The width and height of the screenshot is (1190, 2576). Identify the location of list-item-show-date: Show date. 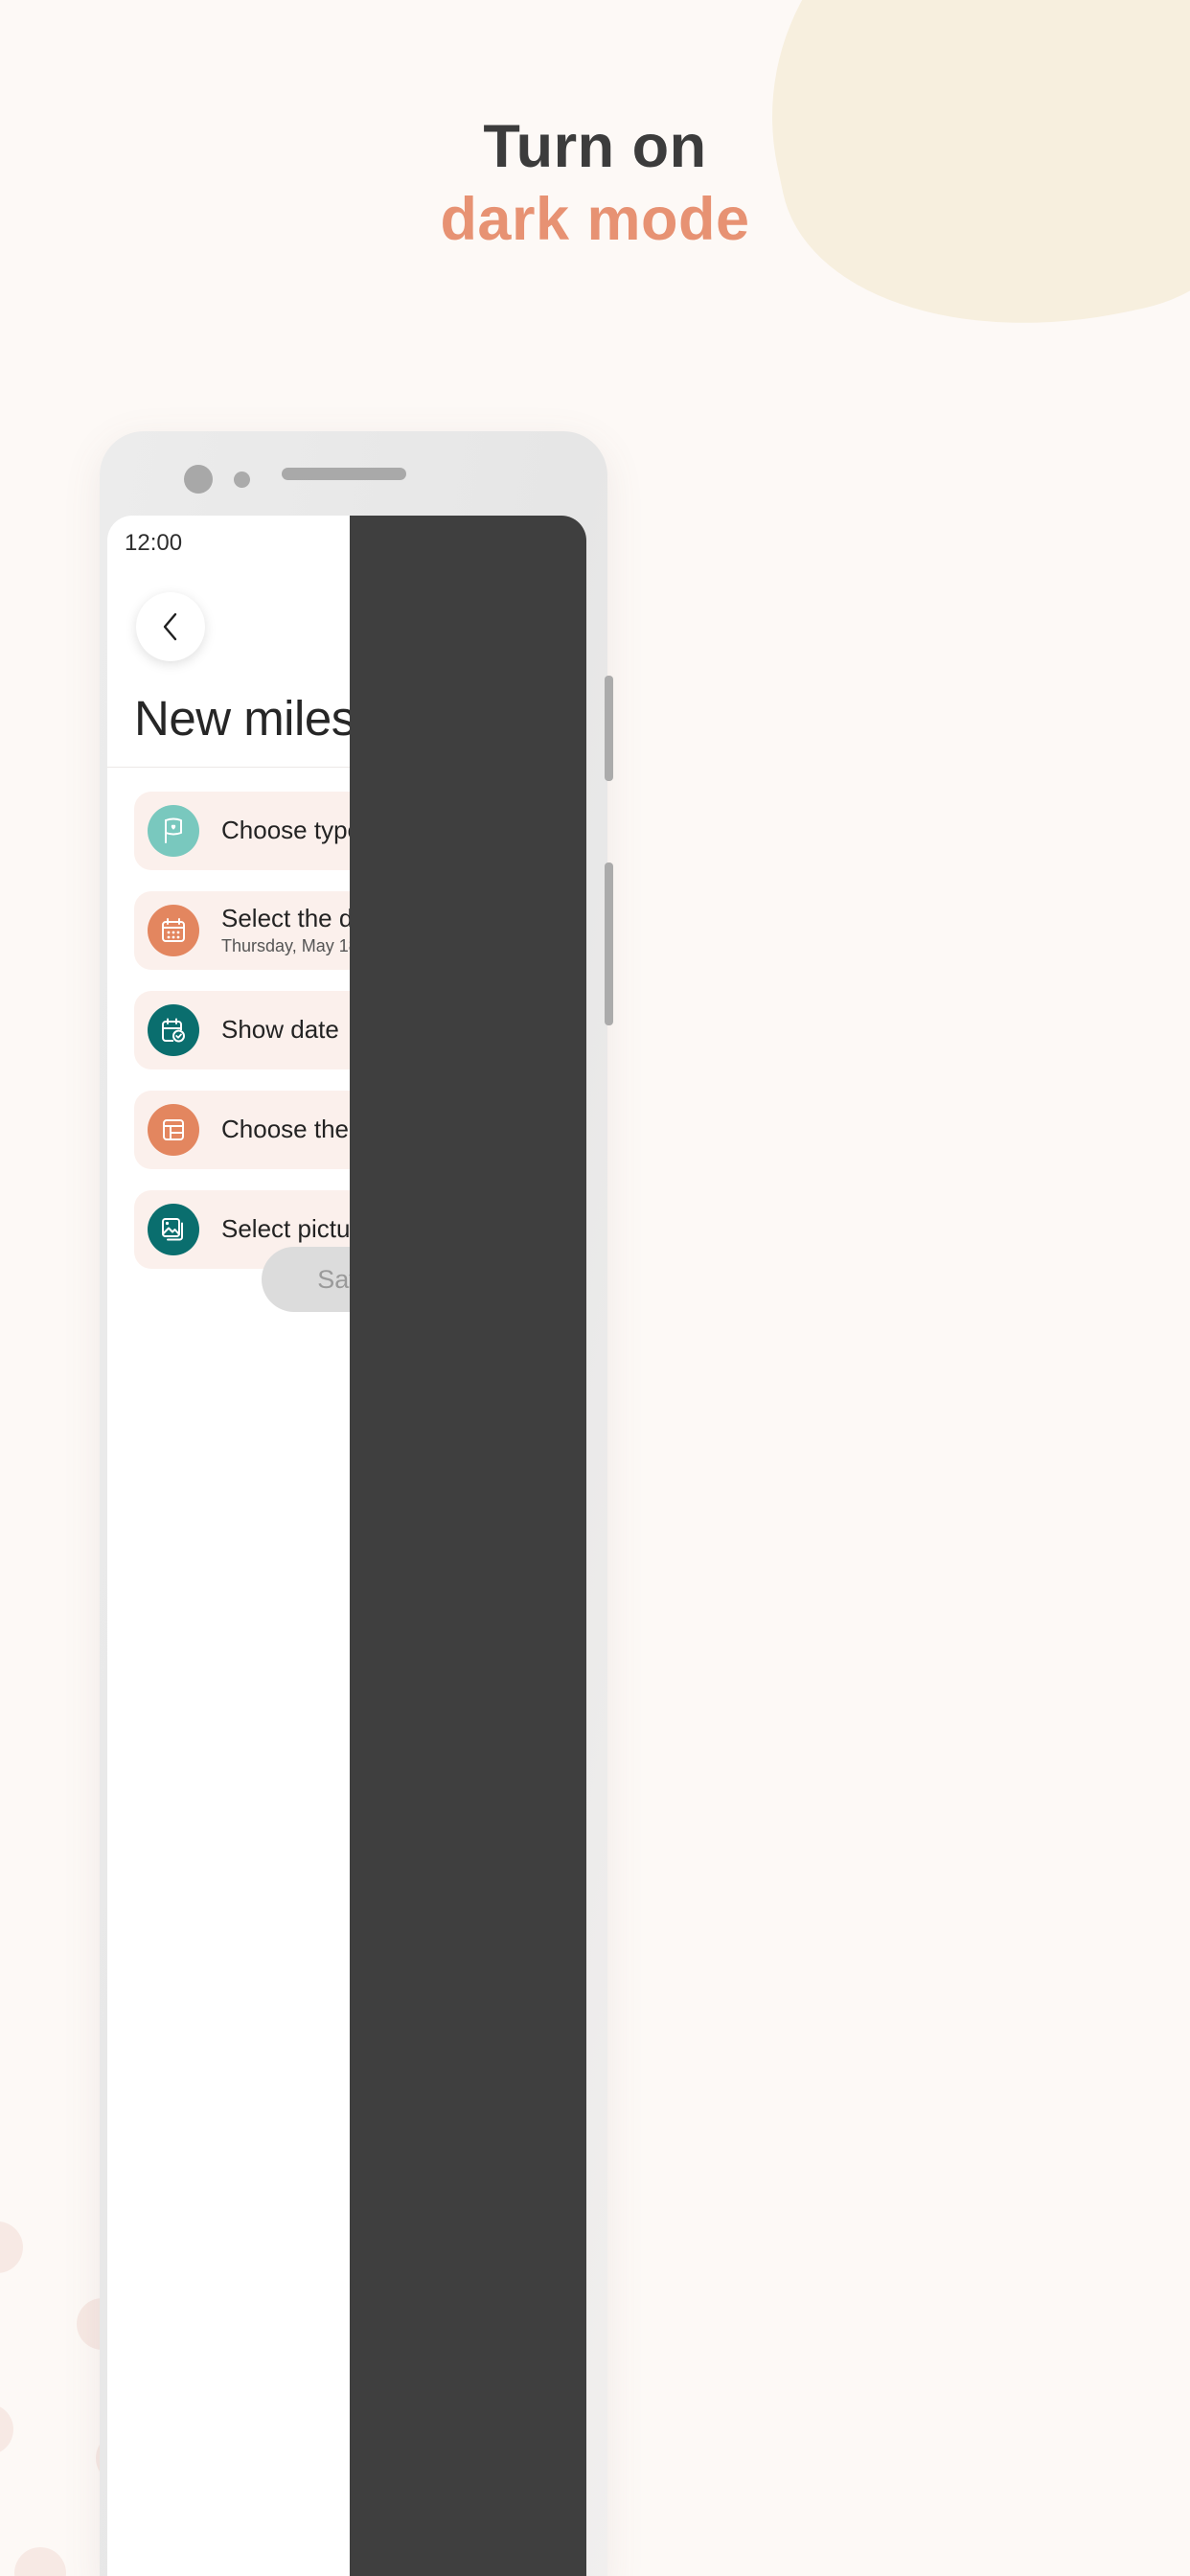
(347, 1030).